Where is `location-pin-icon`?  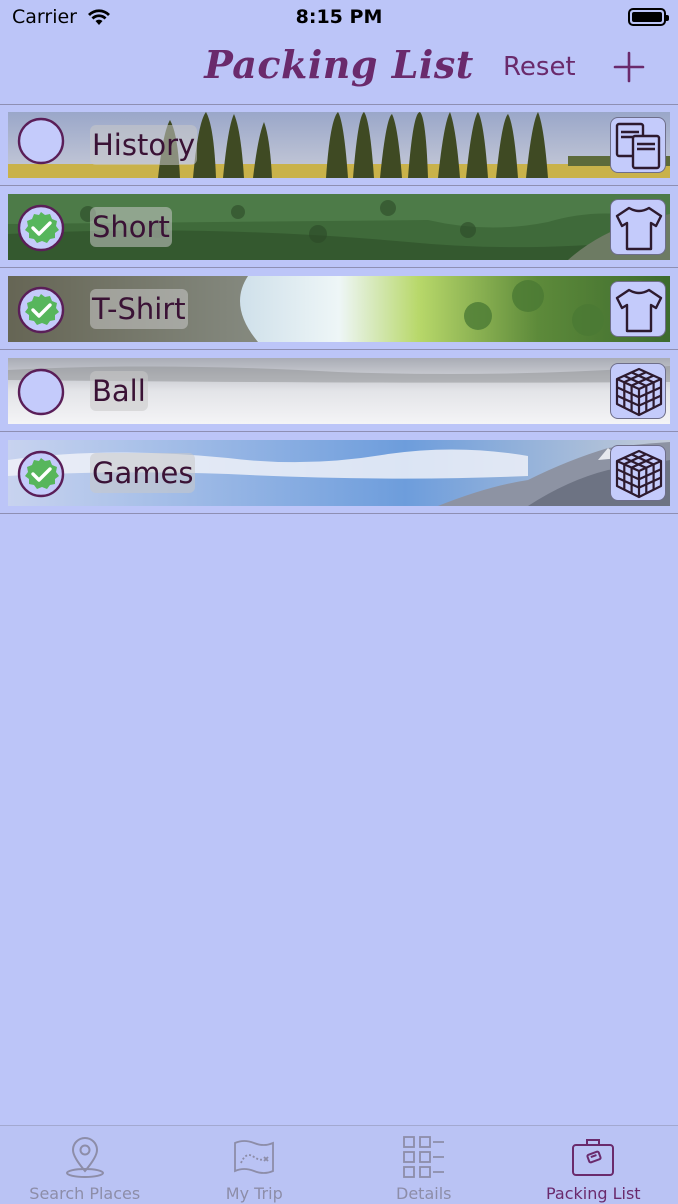 location-pin-icon is located at coordinates (84, 1157).